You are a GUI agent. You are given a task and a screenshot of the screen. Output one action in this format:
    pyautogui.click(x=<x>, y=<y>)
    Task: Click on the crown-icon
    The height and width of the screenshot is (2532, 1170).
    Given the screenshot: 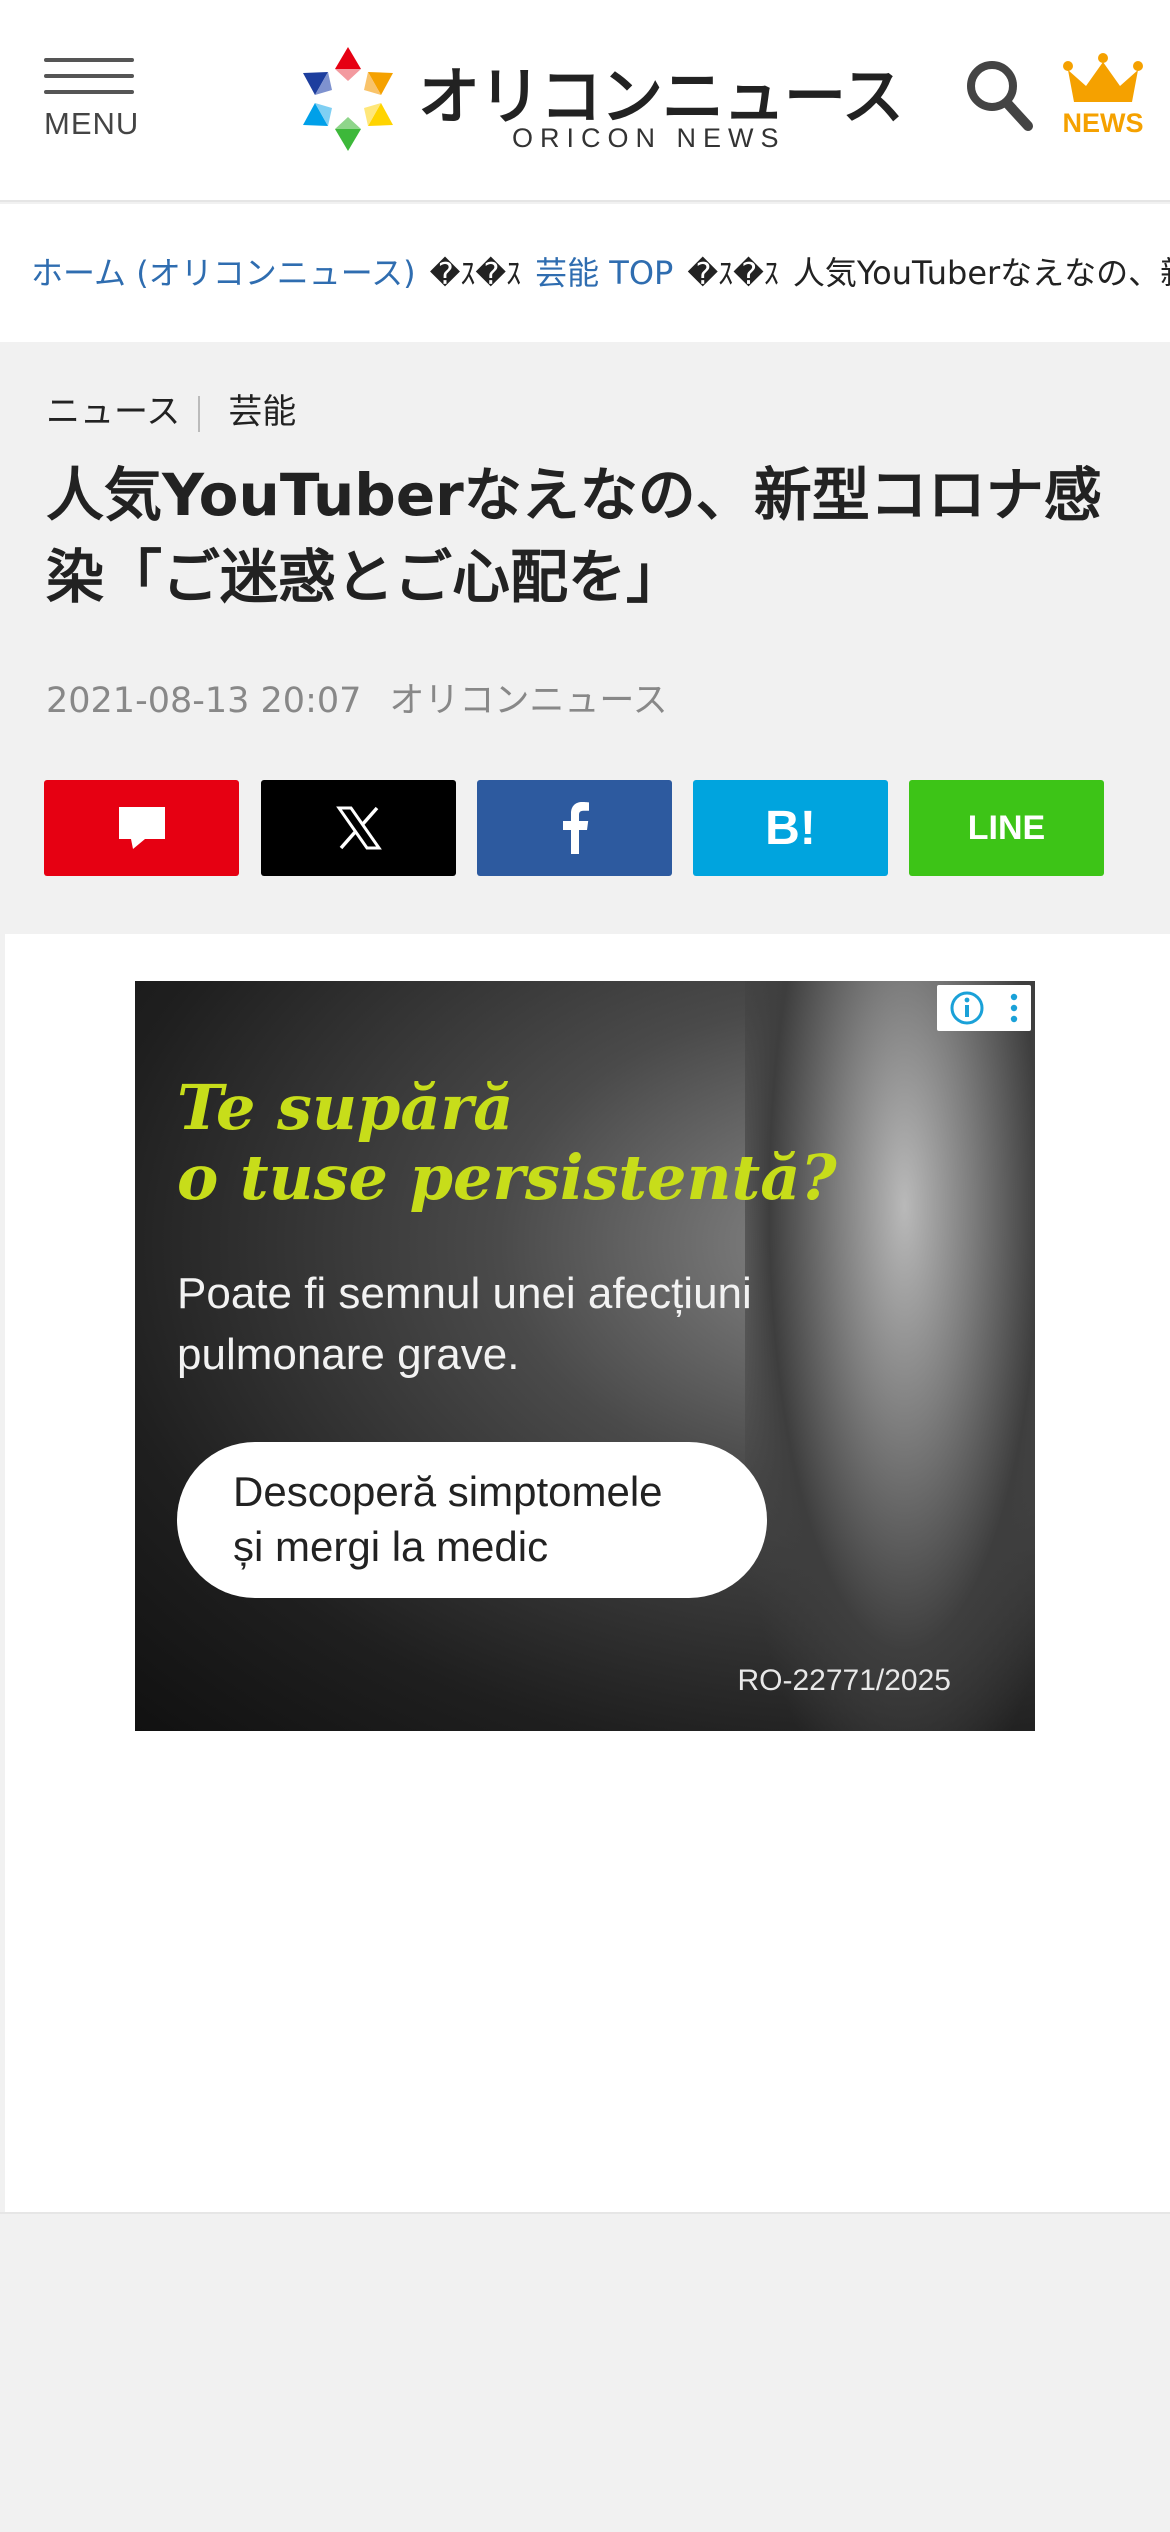 What is the action you would take?
    pyautogui.click(x=1103, y=77)
    